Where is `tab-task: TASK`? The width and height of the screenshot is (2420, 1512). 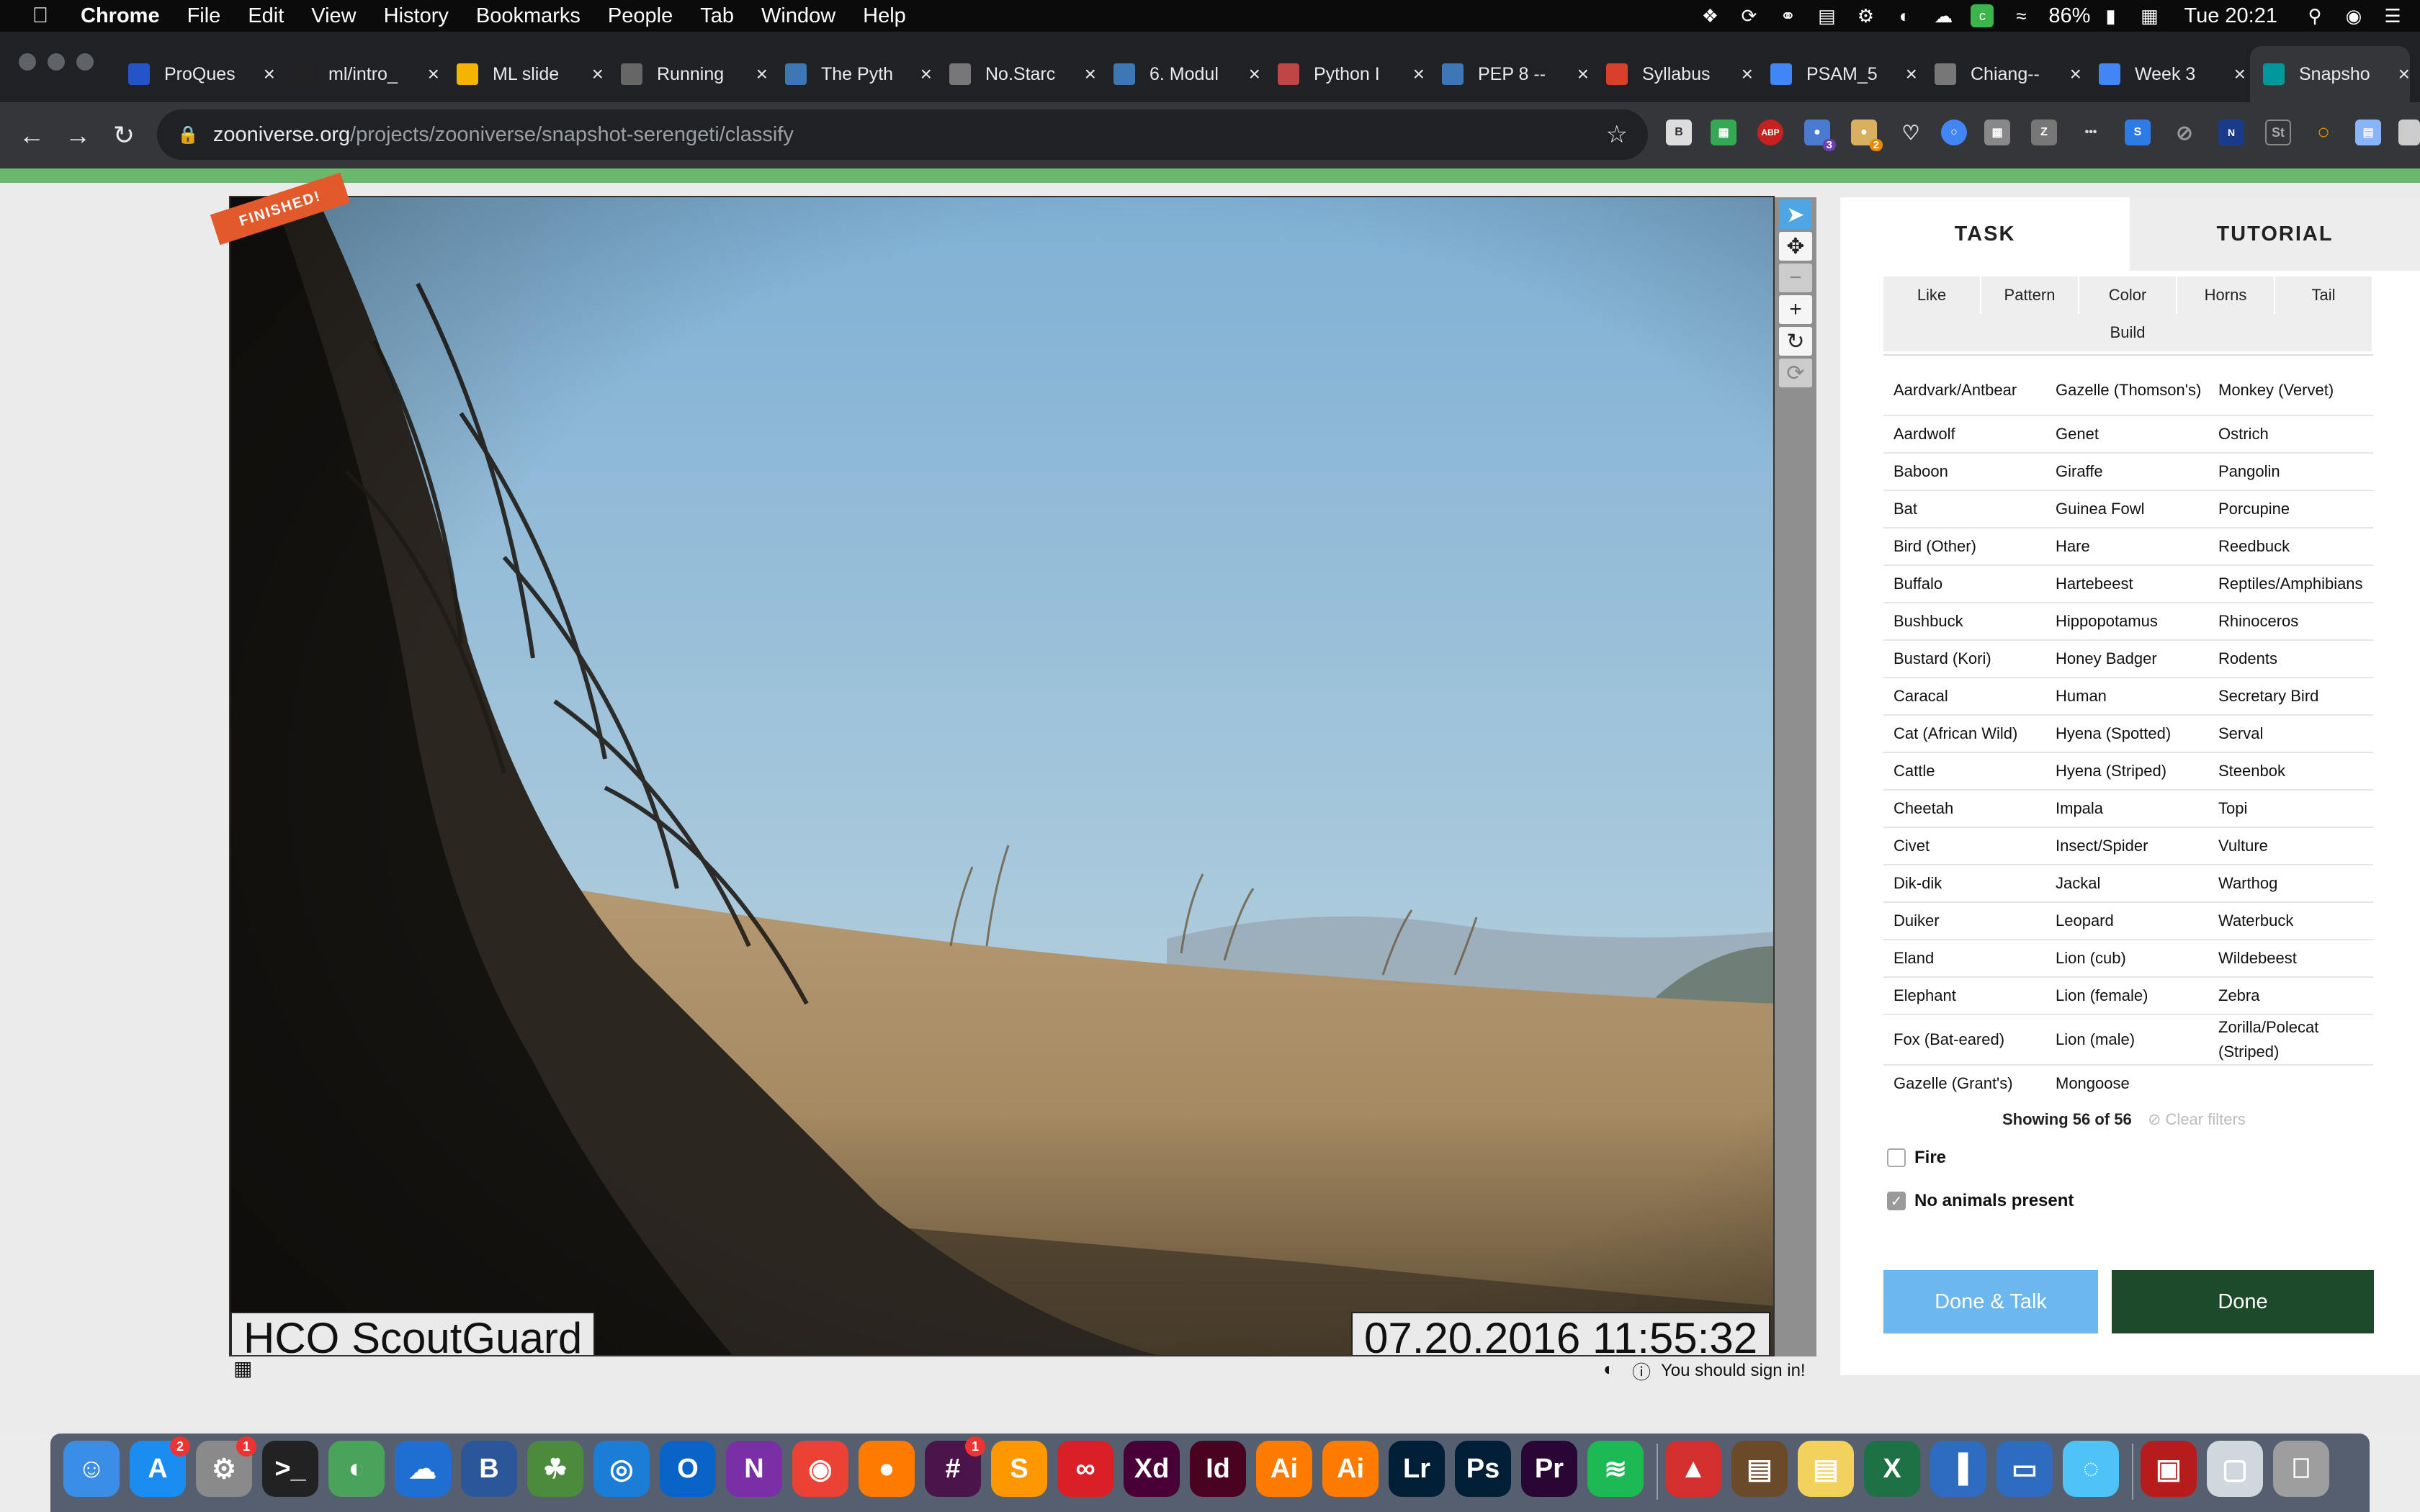
tab-task: TASK is located at coordinates (1985, 234).